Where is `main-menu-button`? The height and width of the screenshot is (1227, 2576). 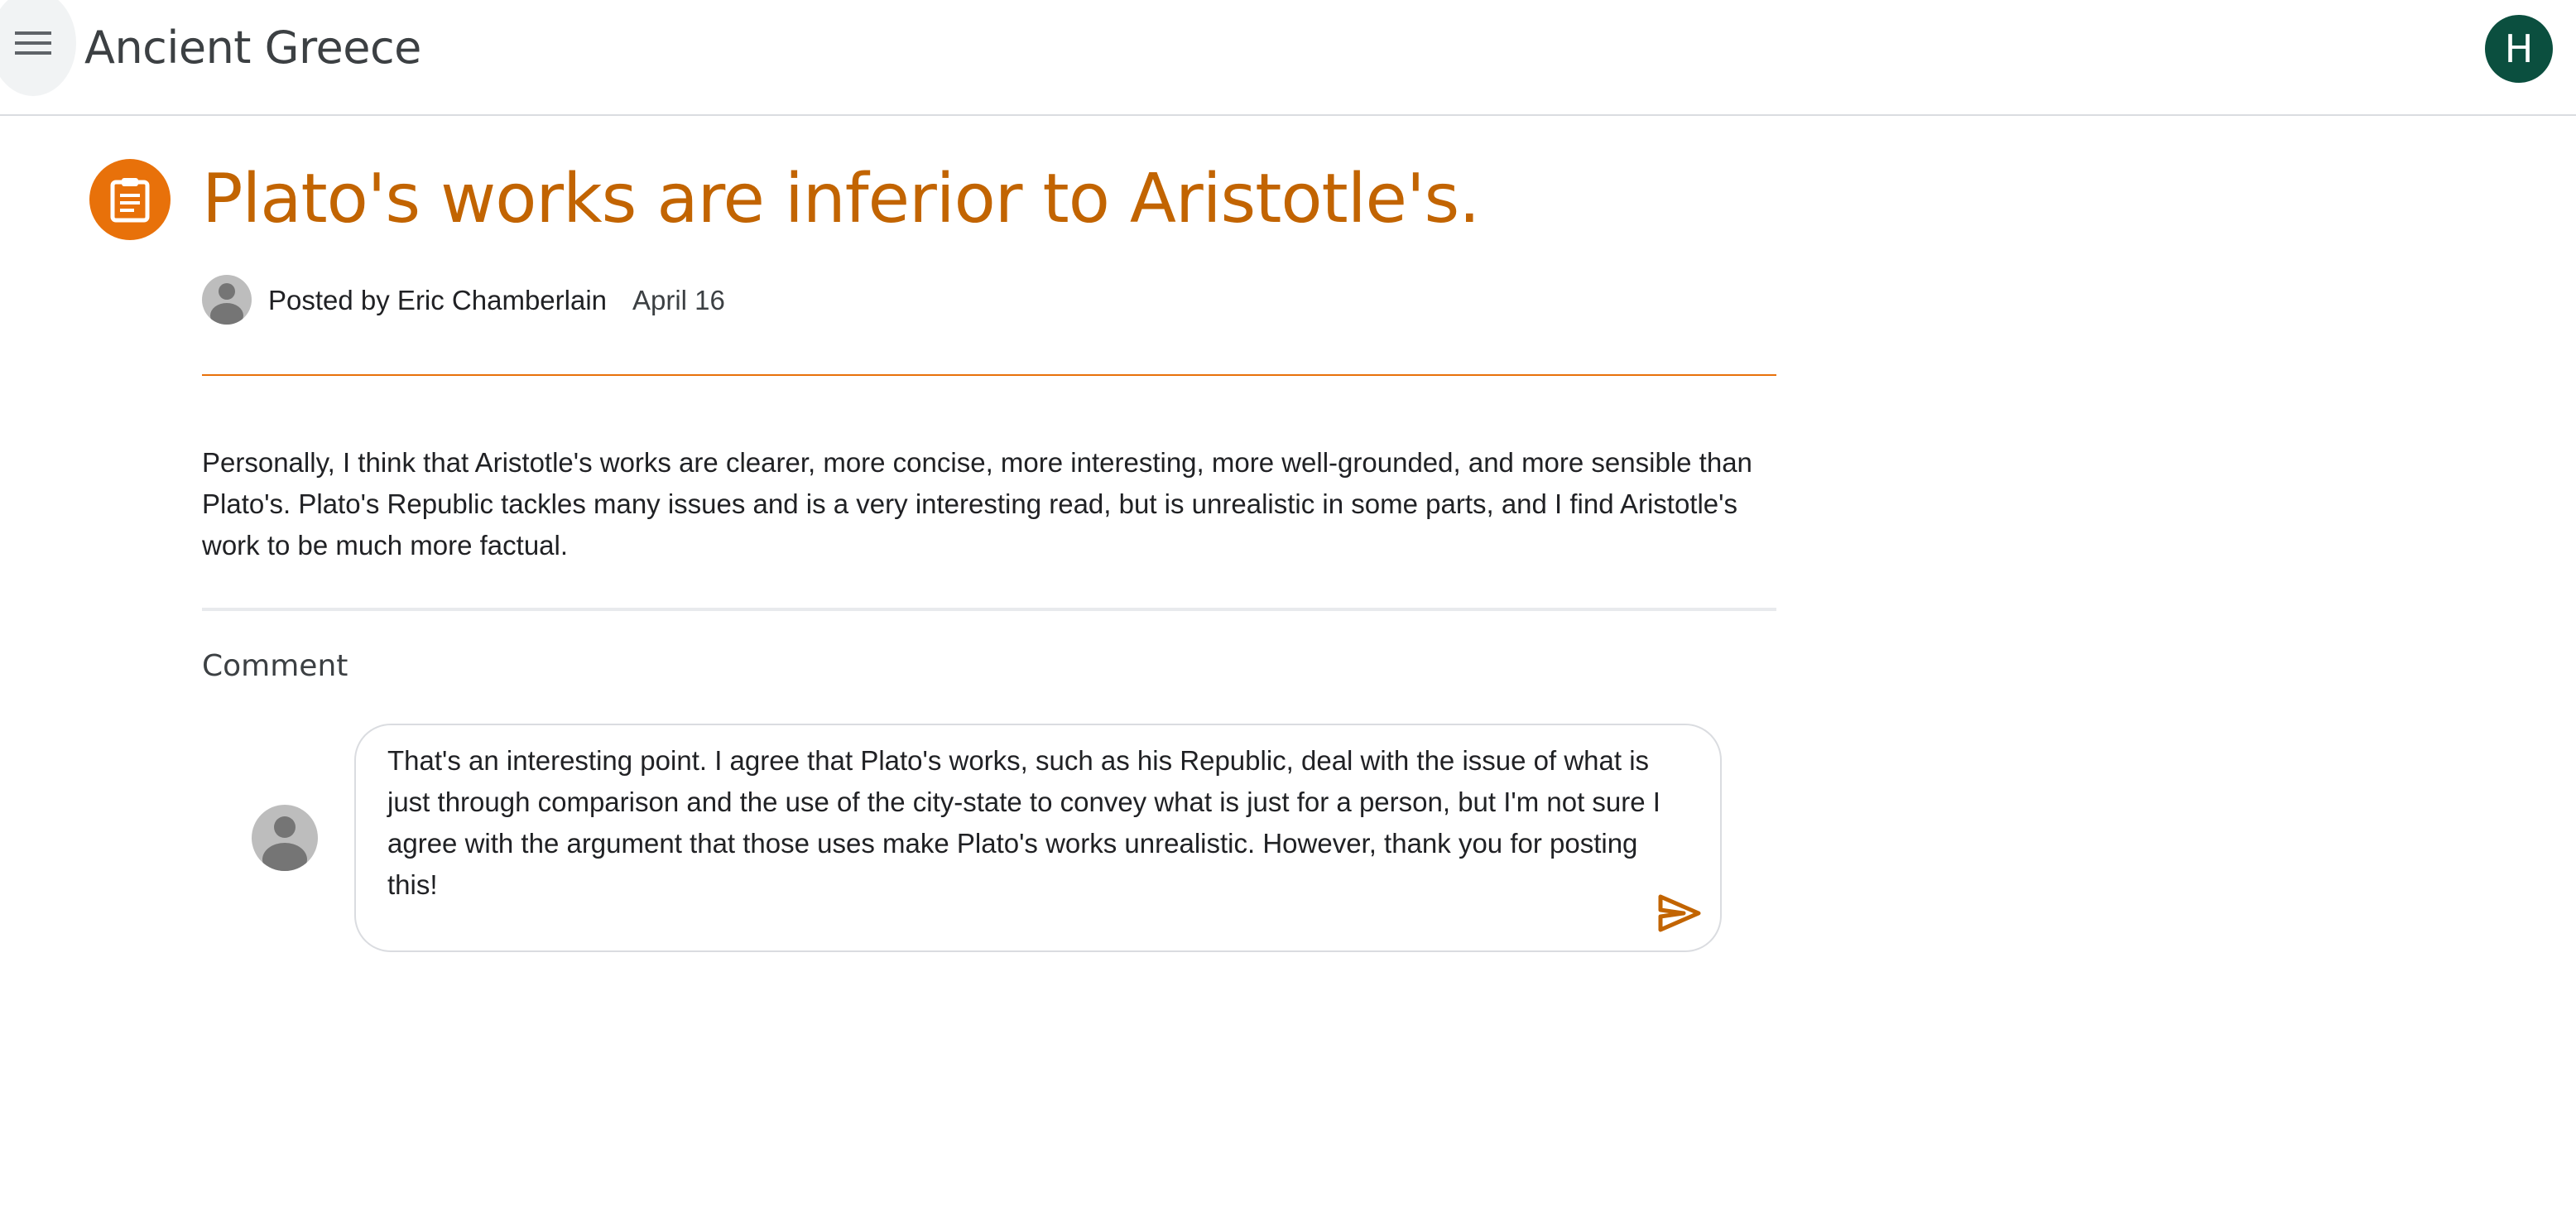 main-menu-button is located at coordinates (38, 48).